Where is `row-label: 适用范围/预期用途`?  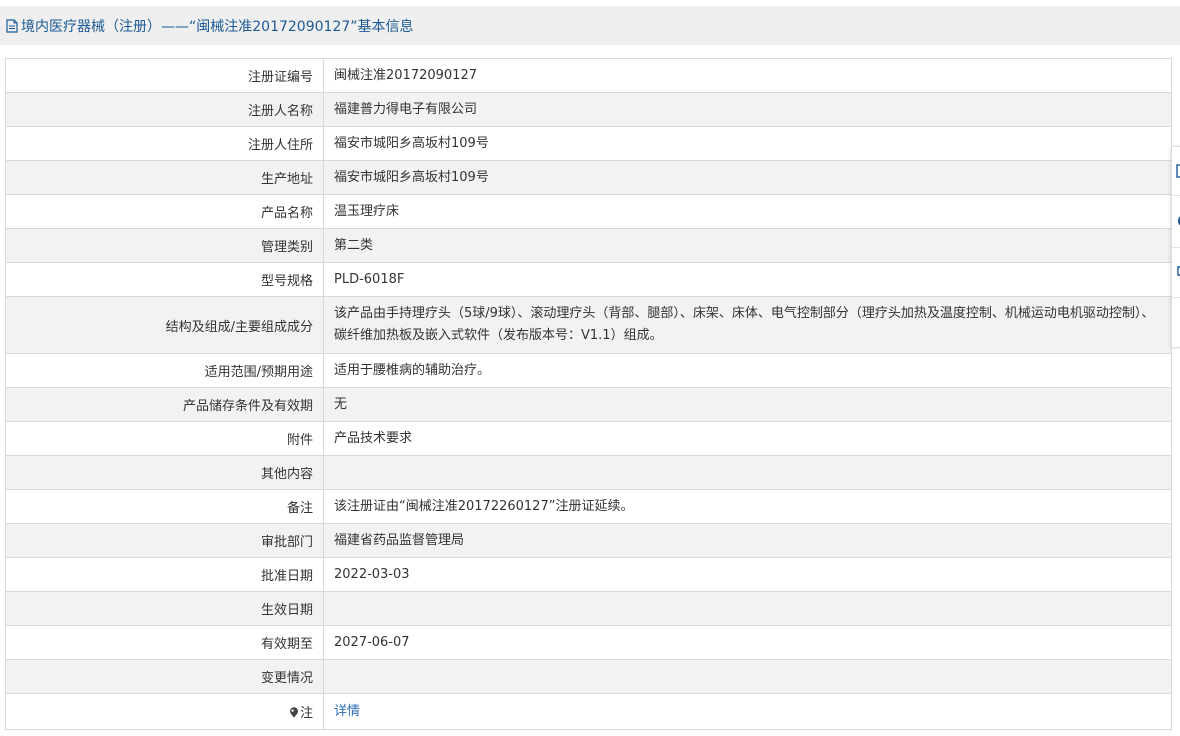
row-label: 适用范围/预期用途 is located at coordinates (164, 370).